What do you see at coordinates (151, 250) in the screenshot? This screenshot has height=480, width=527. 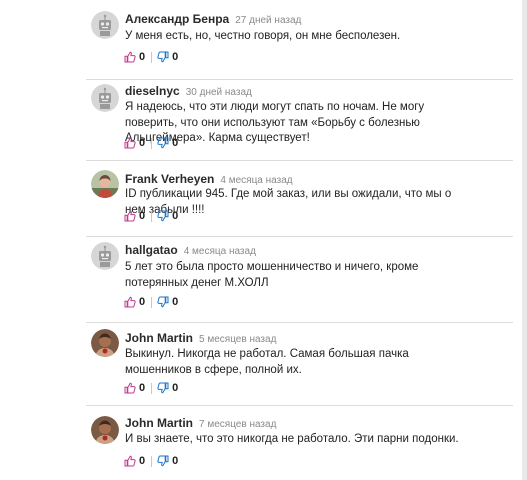 I see `comment-author: hallgatao` at bounding box center [151, 250].